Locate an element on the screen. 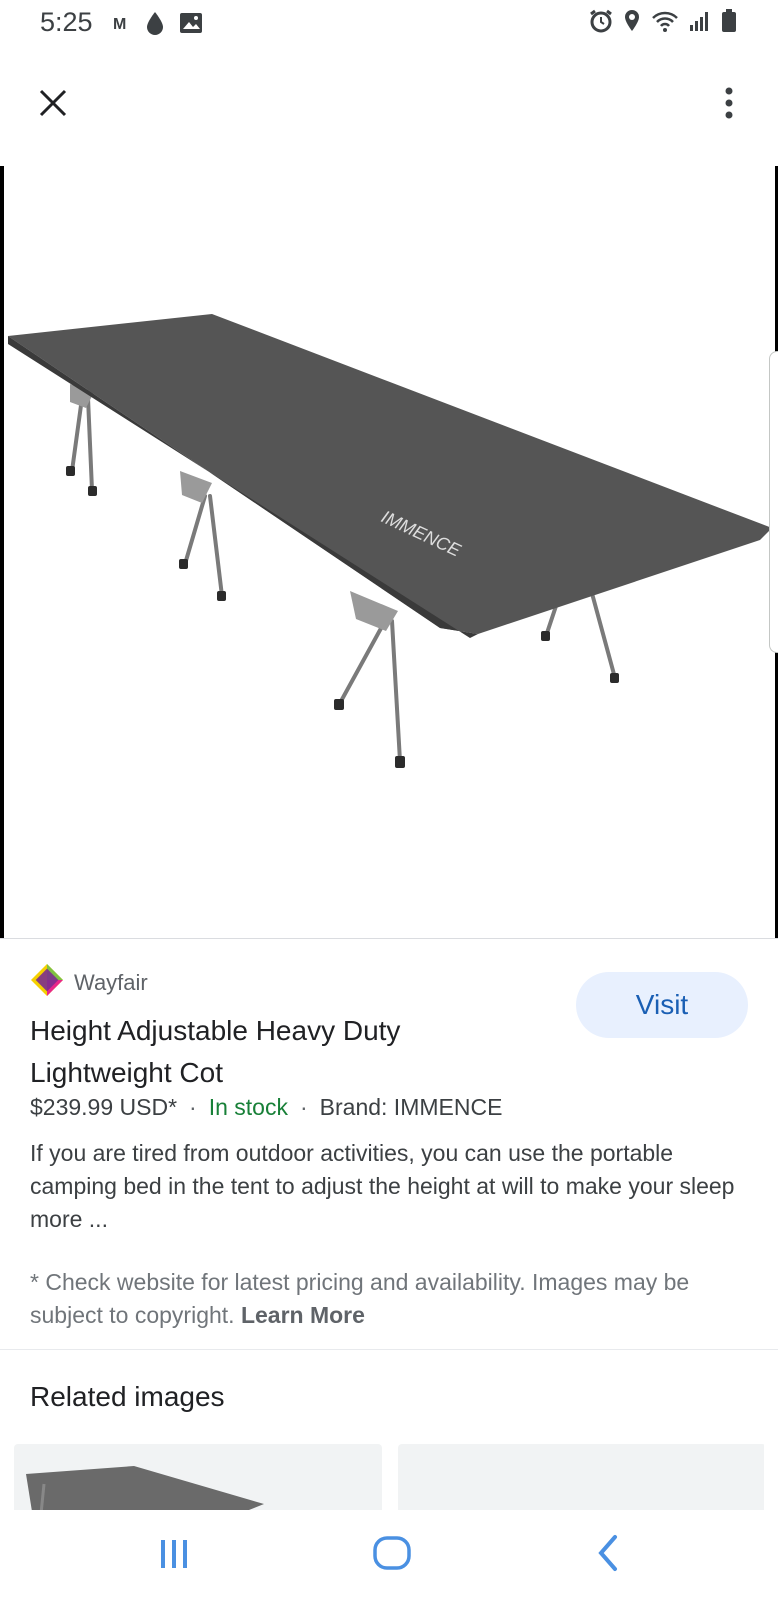  product-meta: $239.99 USD* · In stock · Brand: IMMENCE is located at coordinates (266, 1107).